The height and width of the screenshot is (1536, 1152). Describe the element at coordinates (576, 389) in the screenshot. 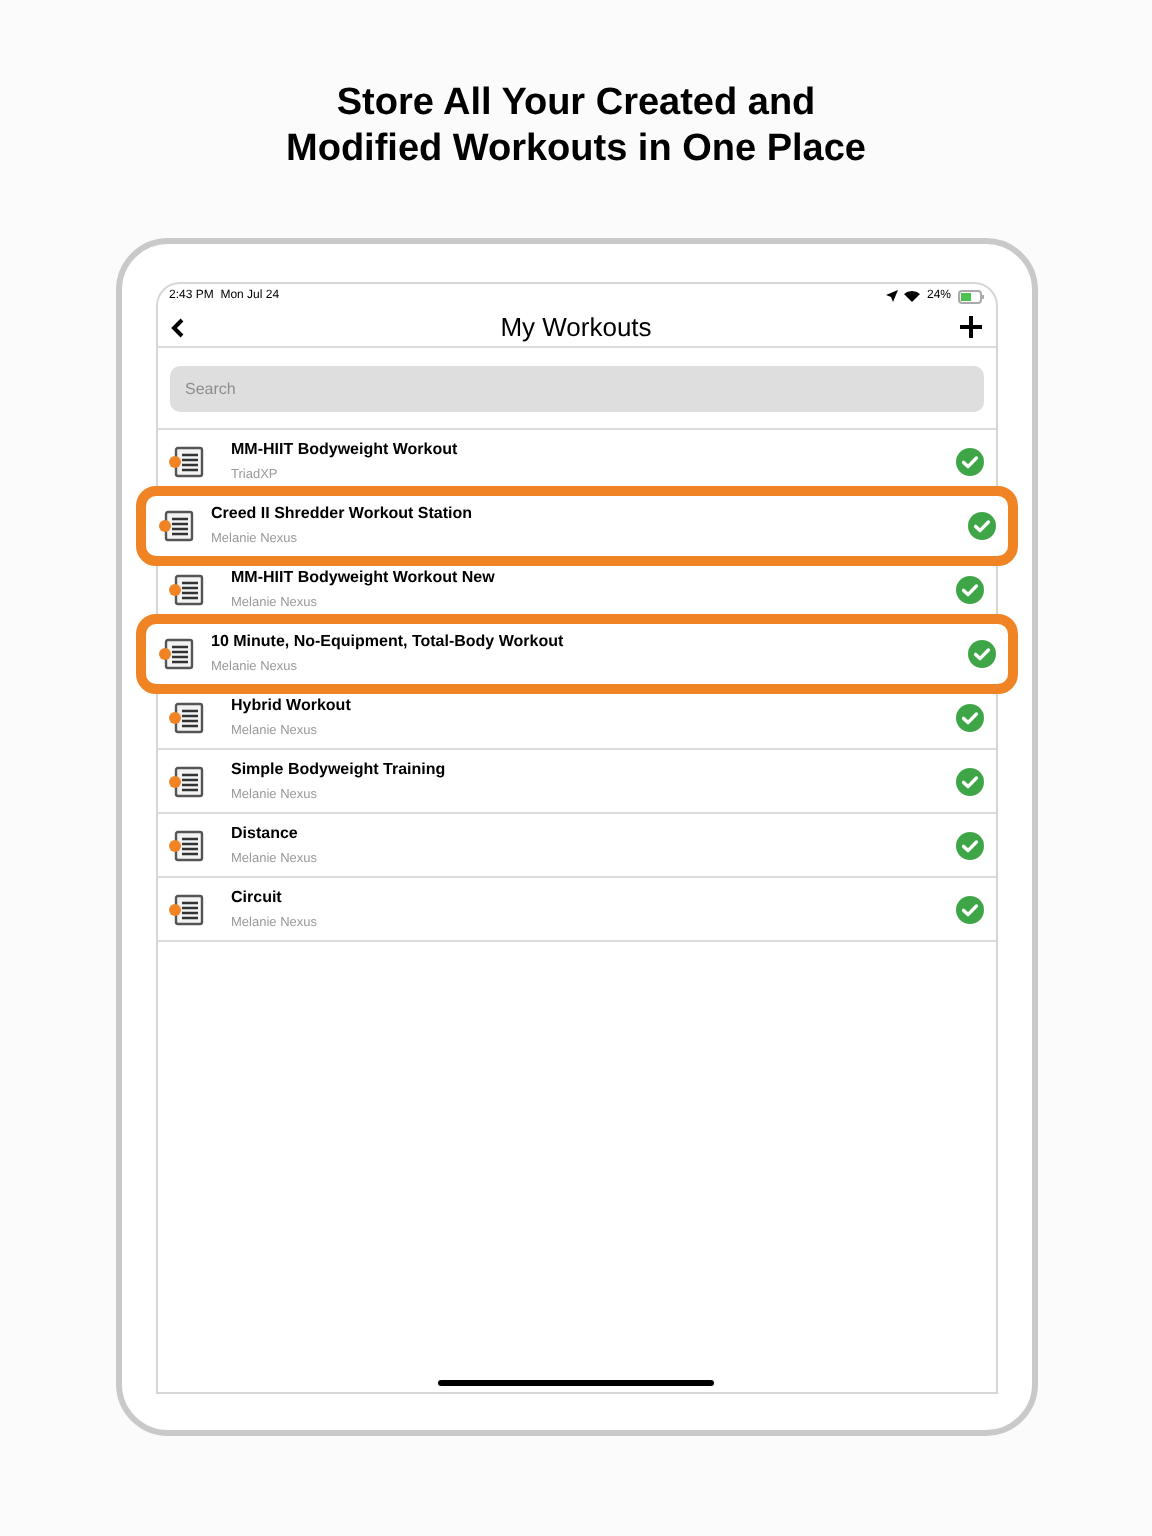

I see `search-field: Search` at that location.